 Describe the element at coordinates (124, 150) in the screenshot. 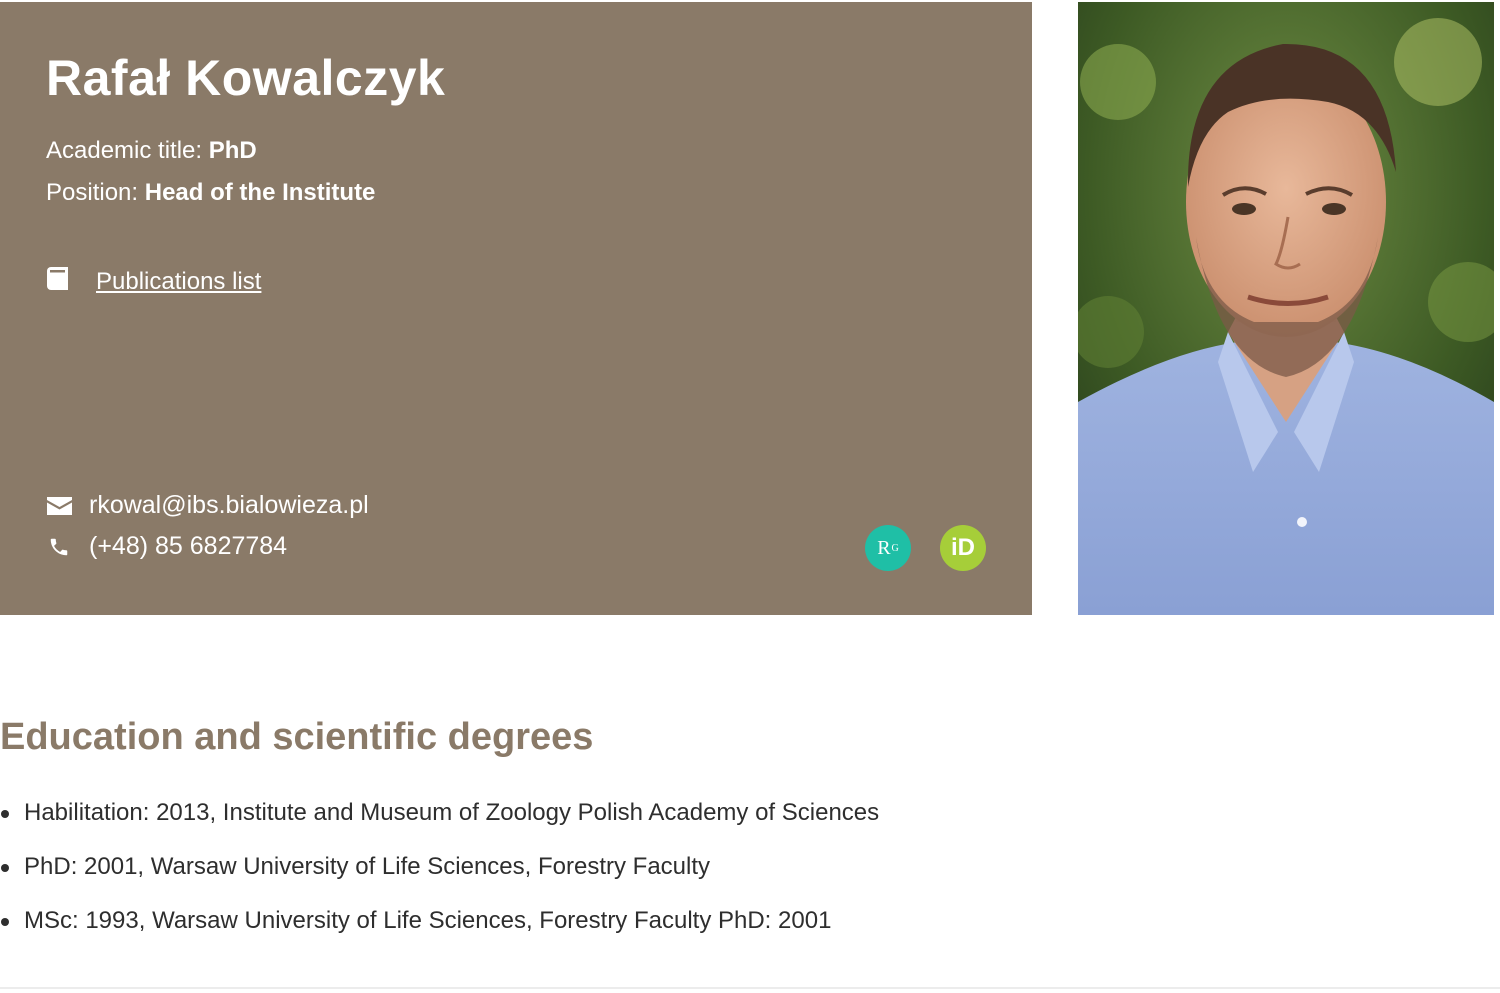

I see `academic-title-label: Academic title:` at that location.